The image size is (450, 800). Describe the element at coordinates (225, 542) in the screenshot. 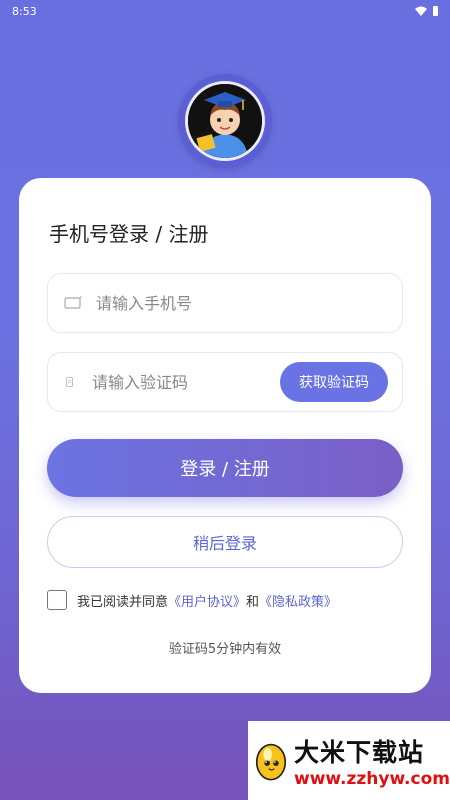

I see `login-later-button: 稍后登录` at that location.